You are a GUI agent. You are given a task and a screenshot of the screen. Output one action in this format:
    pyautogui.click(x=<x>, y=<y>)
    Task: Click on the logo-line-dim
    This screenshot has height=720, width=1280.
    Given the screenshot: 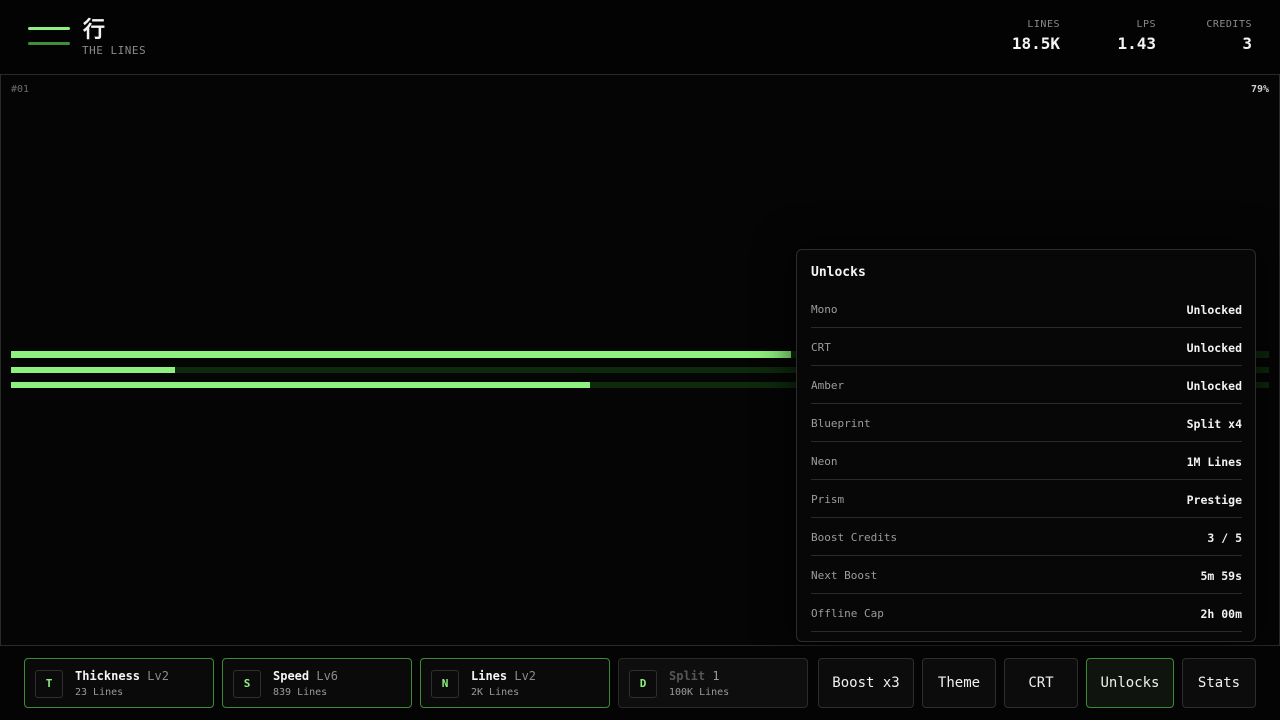 What is the action you would take?
    pyautogui.click(x=49, y=43)
    